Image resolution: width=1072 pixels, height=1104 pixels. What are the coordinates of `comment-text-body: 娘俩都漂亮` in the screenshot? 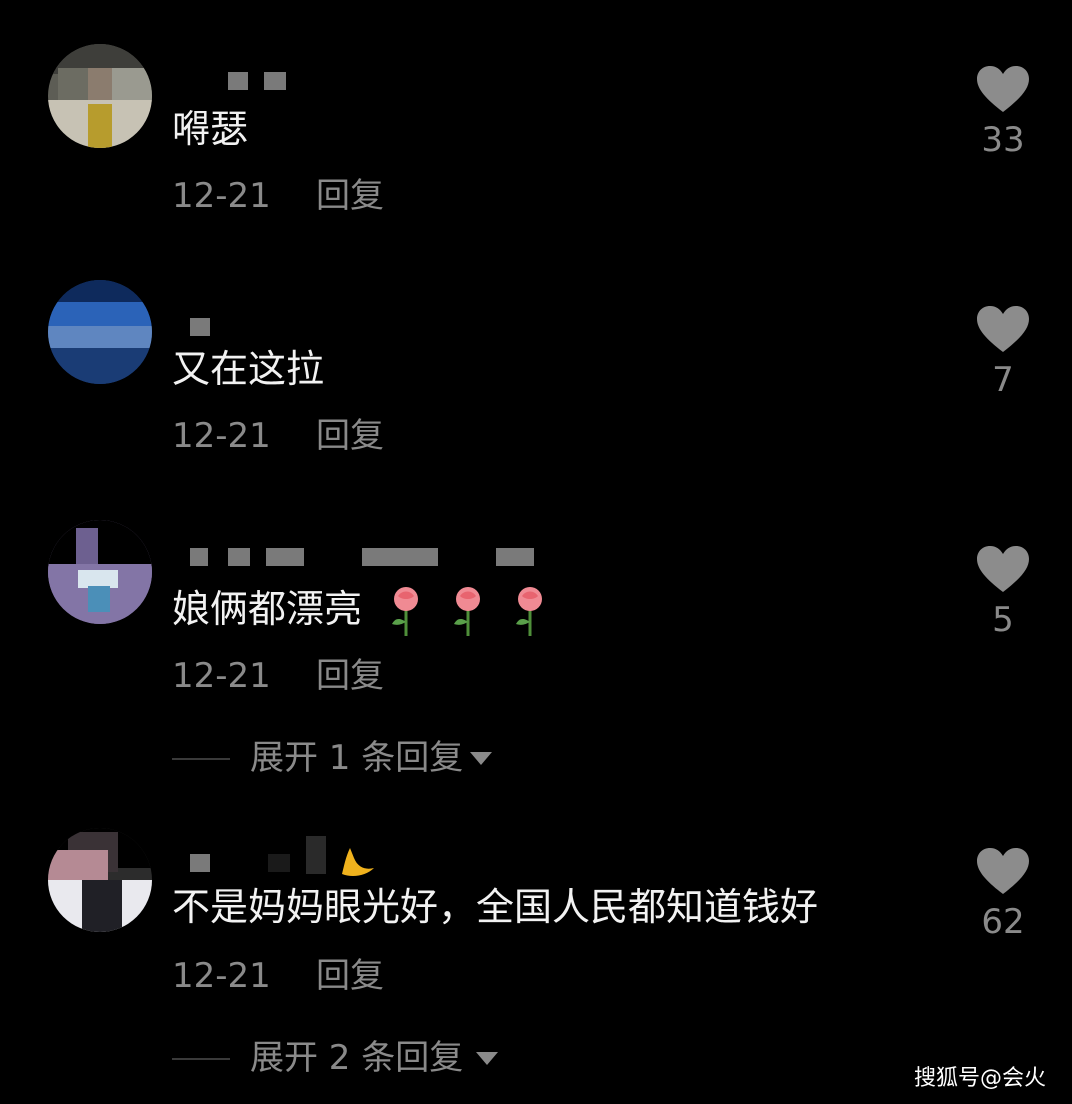 It's located at (267, 609).